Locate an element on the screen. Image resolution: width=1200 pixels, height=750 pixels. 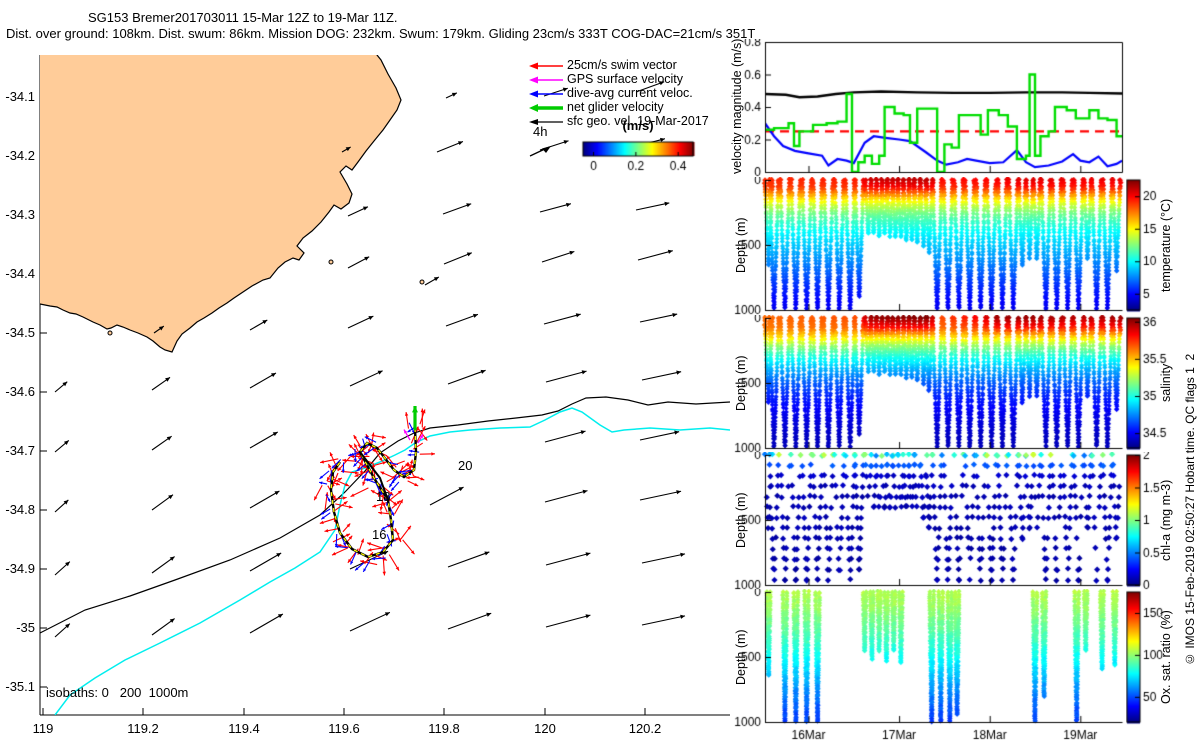
gps-velocity-arrow-icon is located at coordinates (547, 79).